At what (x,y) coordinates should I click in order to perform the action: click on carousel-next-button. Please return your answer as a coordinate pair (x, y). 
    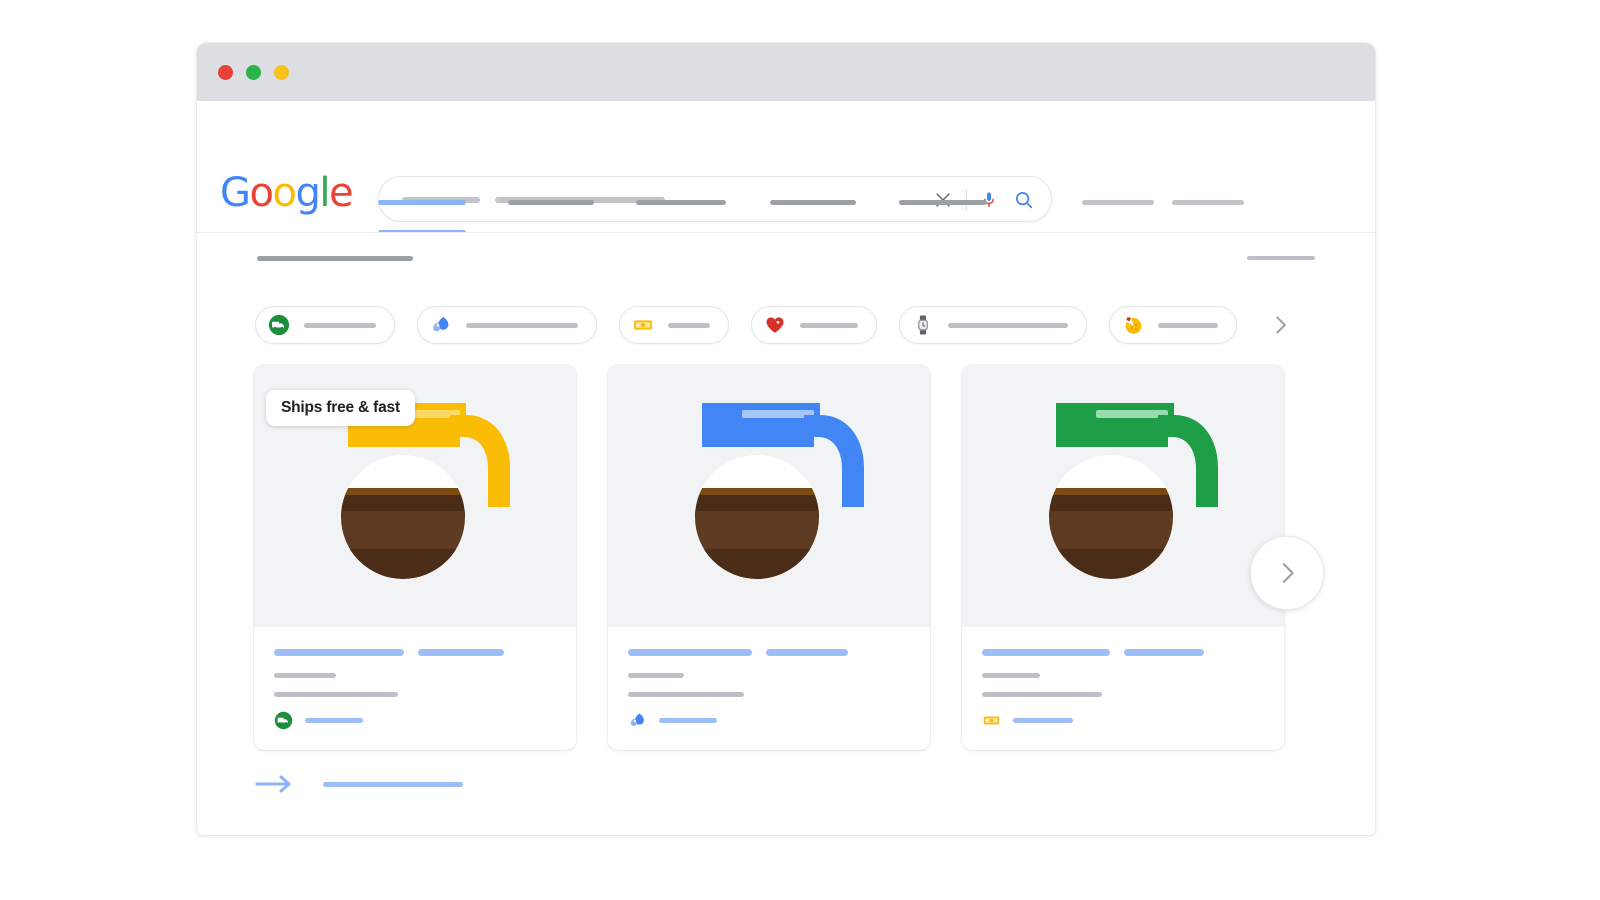
    Looking at the image, I should click on (1287, 573).